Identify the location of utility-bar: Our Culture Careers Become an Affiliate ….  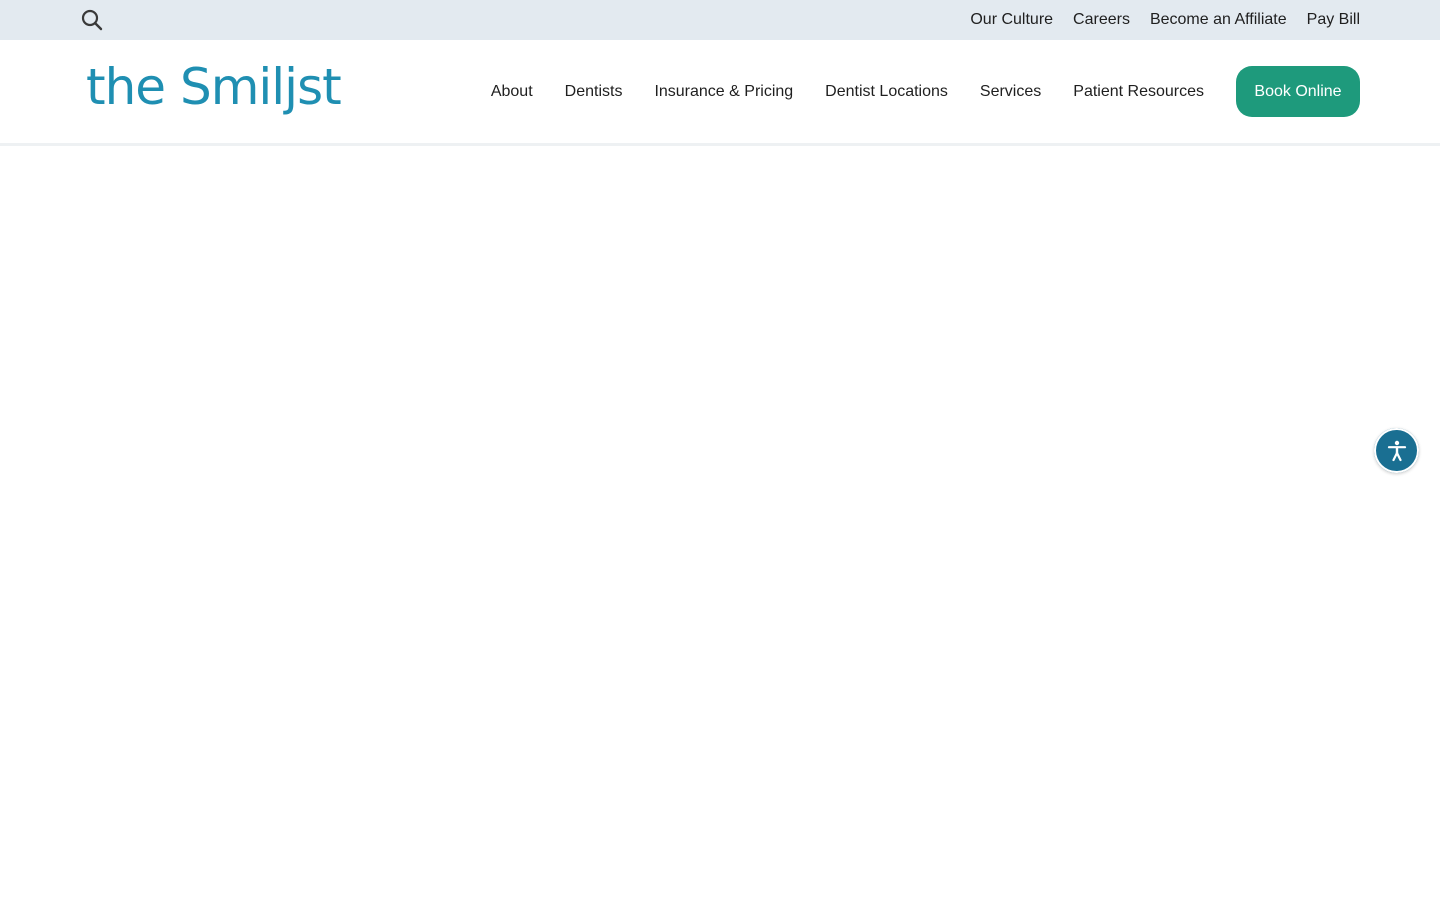
(720, 20).